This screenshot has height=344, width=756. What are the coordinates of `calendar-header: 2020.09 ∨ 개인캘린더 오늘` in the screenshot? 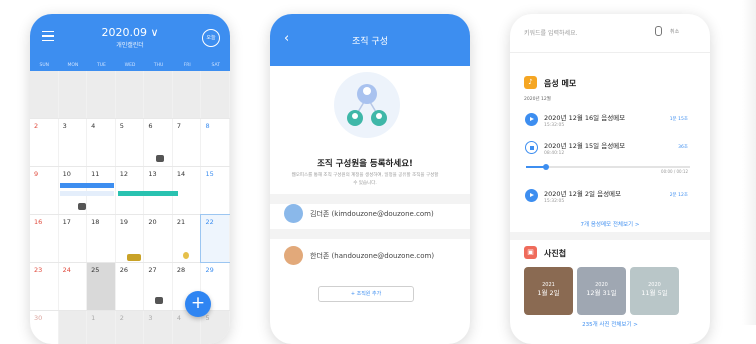 It's located at (130, 37).